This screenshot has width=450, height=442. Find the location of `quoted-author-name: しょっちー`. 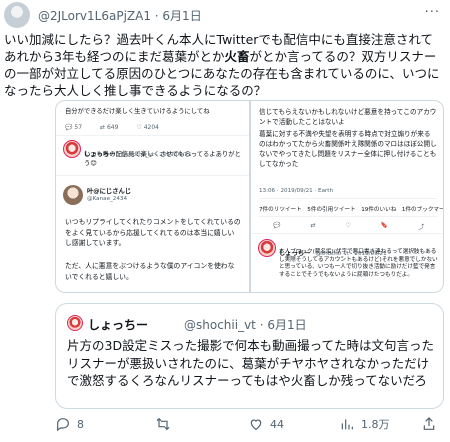

quoted-author-name: しょっちー is located at coordinates (118, 324).